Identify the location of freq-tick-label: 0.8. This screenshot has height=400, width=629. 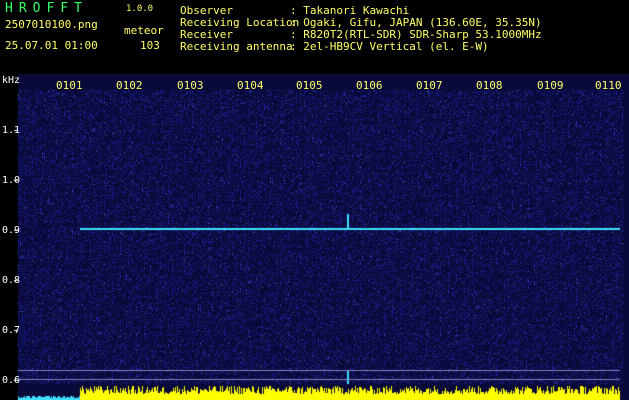
(11, 280).